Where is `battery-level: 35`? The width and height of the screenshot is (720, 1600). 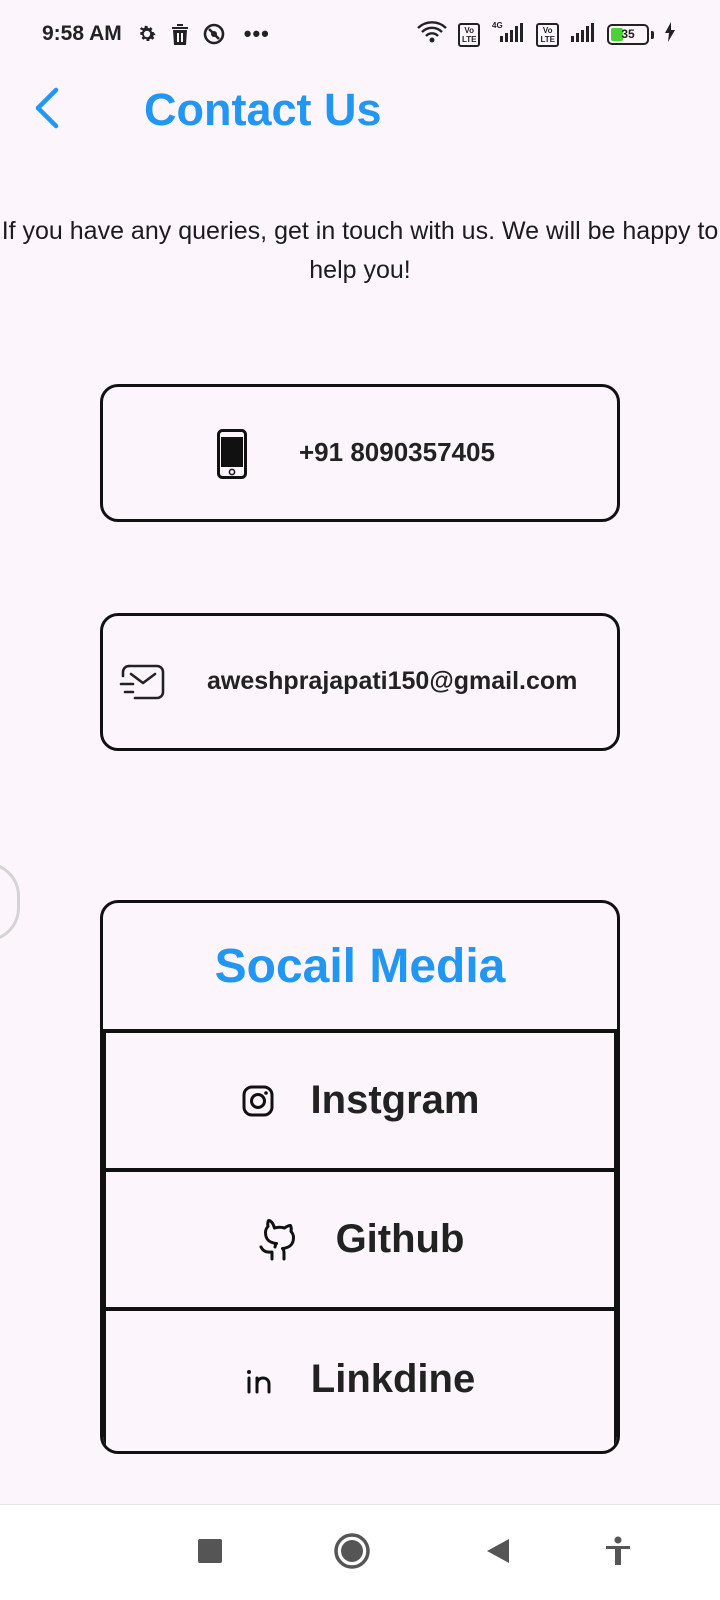 battery-level: 35 is located at coordinates (628, 34).